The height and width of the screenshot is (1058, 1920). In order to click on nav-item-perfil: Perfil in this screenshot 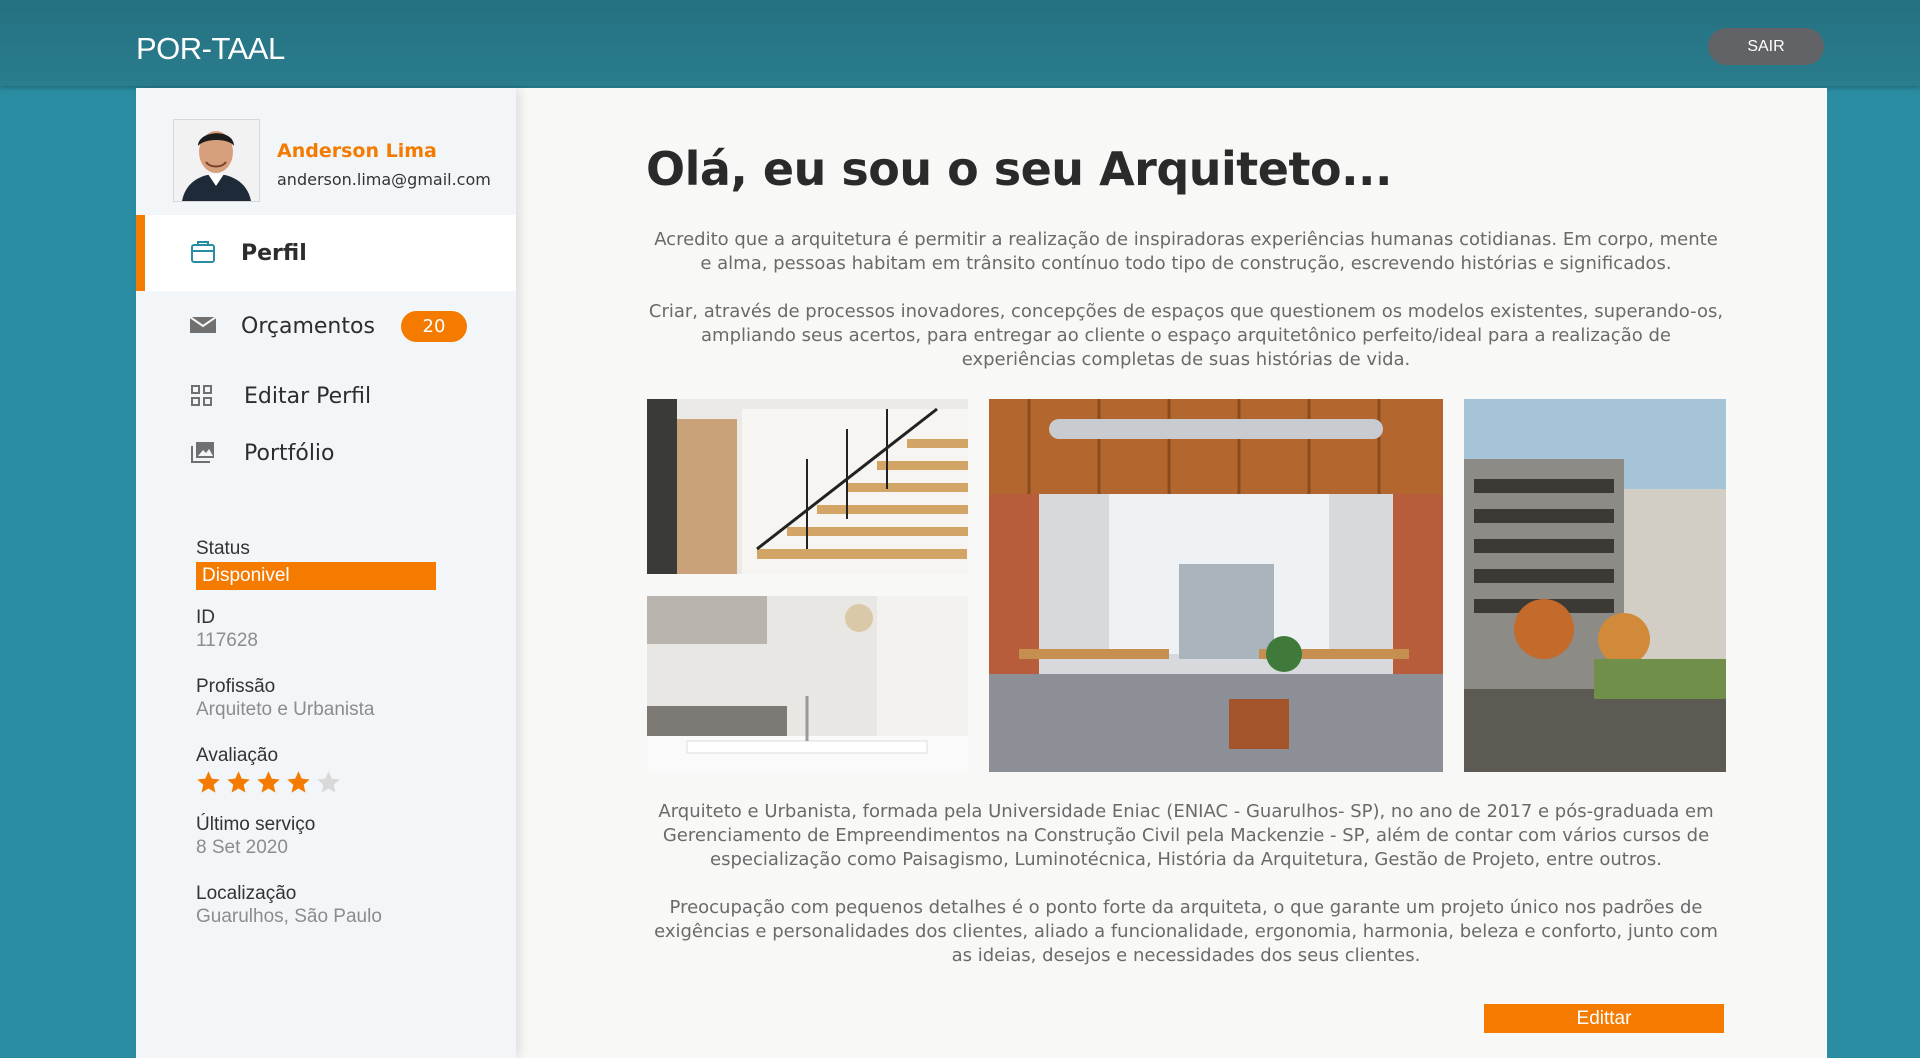, I will do `click(326, 253)`.